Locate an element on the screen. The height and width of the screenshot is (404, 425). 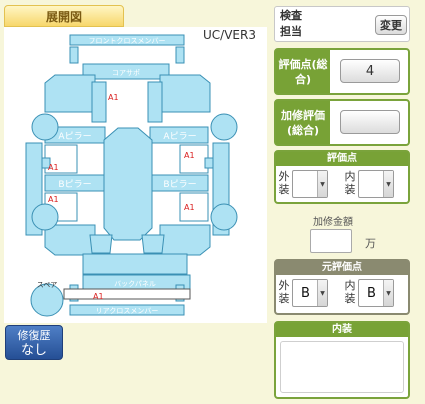
score-interior-select: ▼ is located at coordinates (376, 184).